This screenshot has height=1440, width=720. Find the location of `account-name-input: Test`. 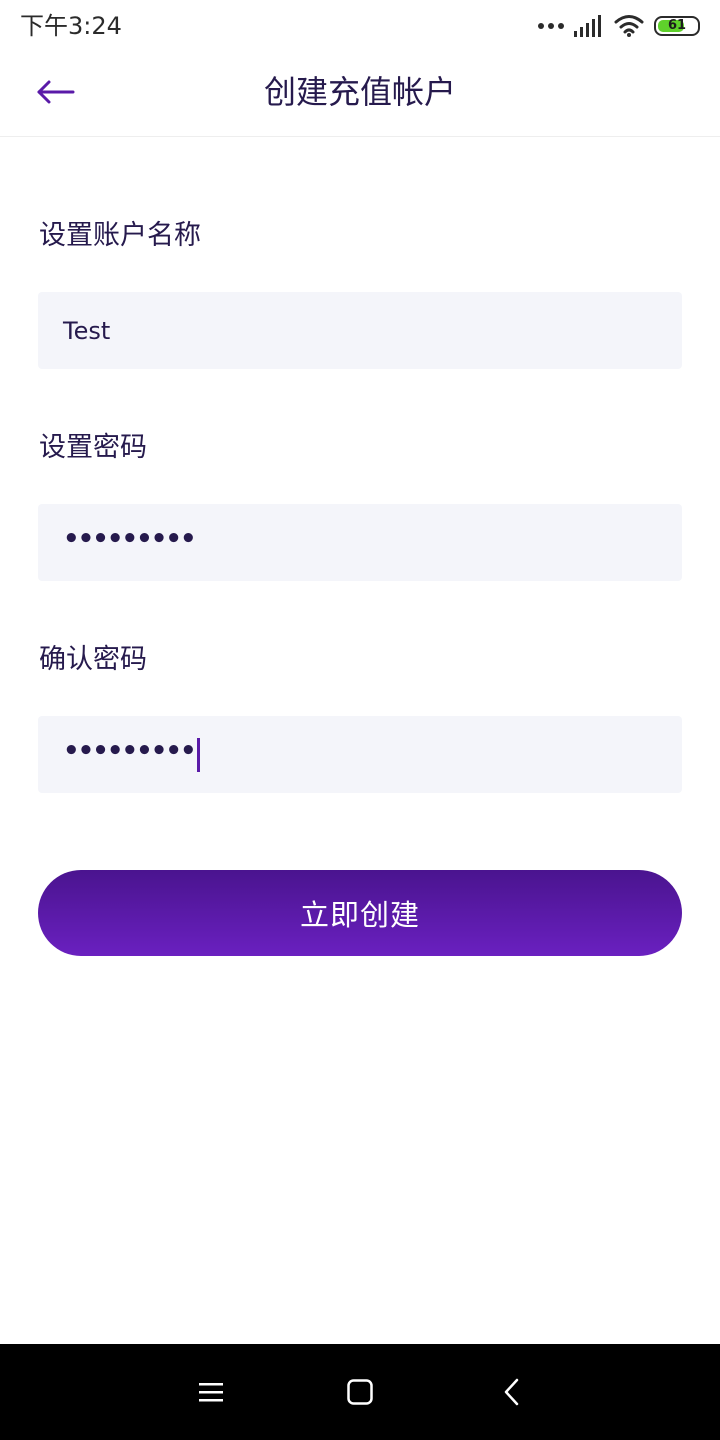

account-name-input: Test is located at coordinates (360, 330).